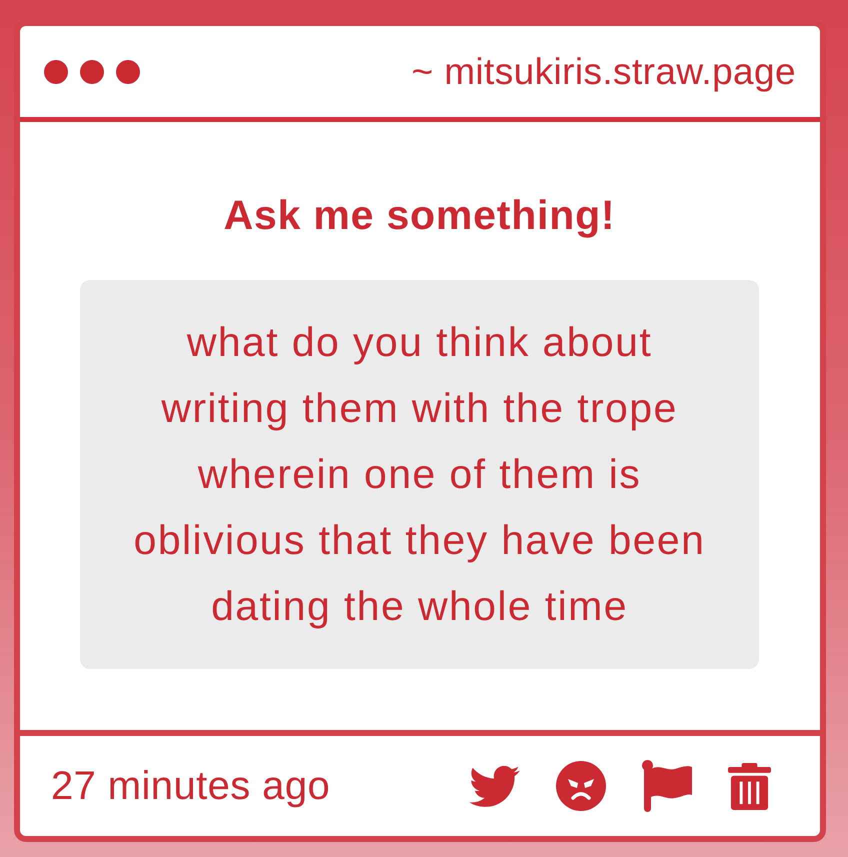 The height and width of the screenshot is (857, 848). Describe the element at coordinates (604, 71) in the screenshot. I see `page-address: ~ mitsukiris.straw.page` at that location.